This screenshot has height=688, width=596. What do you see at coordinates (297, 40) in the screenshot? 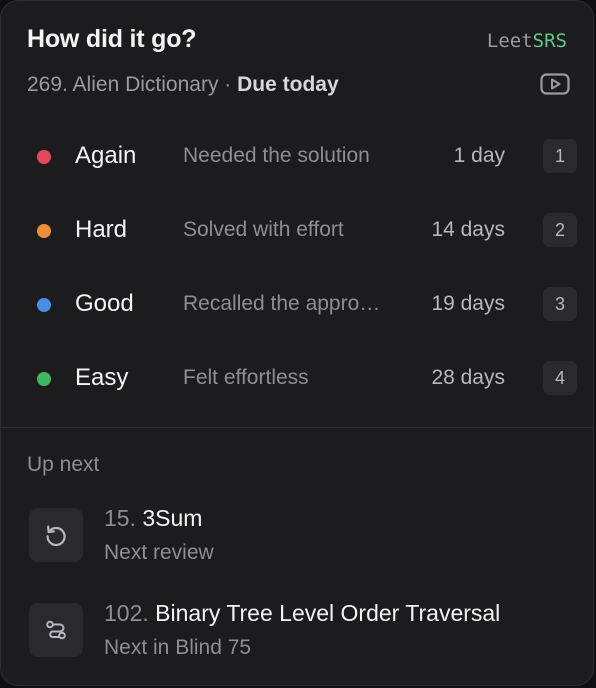
I see `card-header: How did it go? LeetSRS` at bounding box center [297, 40].